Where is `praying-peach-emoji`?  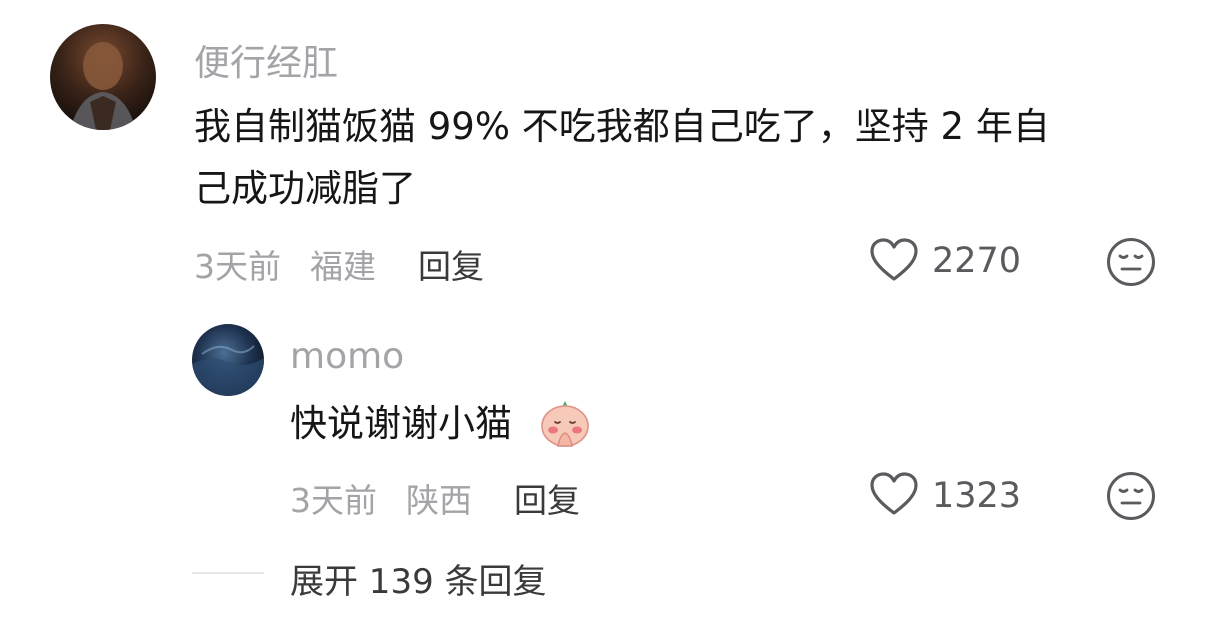 praying-peach-emoji is located at coordinates (565, 423).